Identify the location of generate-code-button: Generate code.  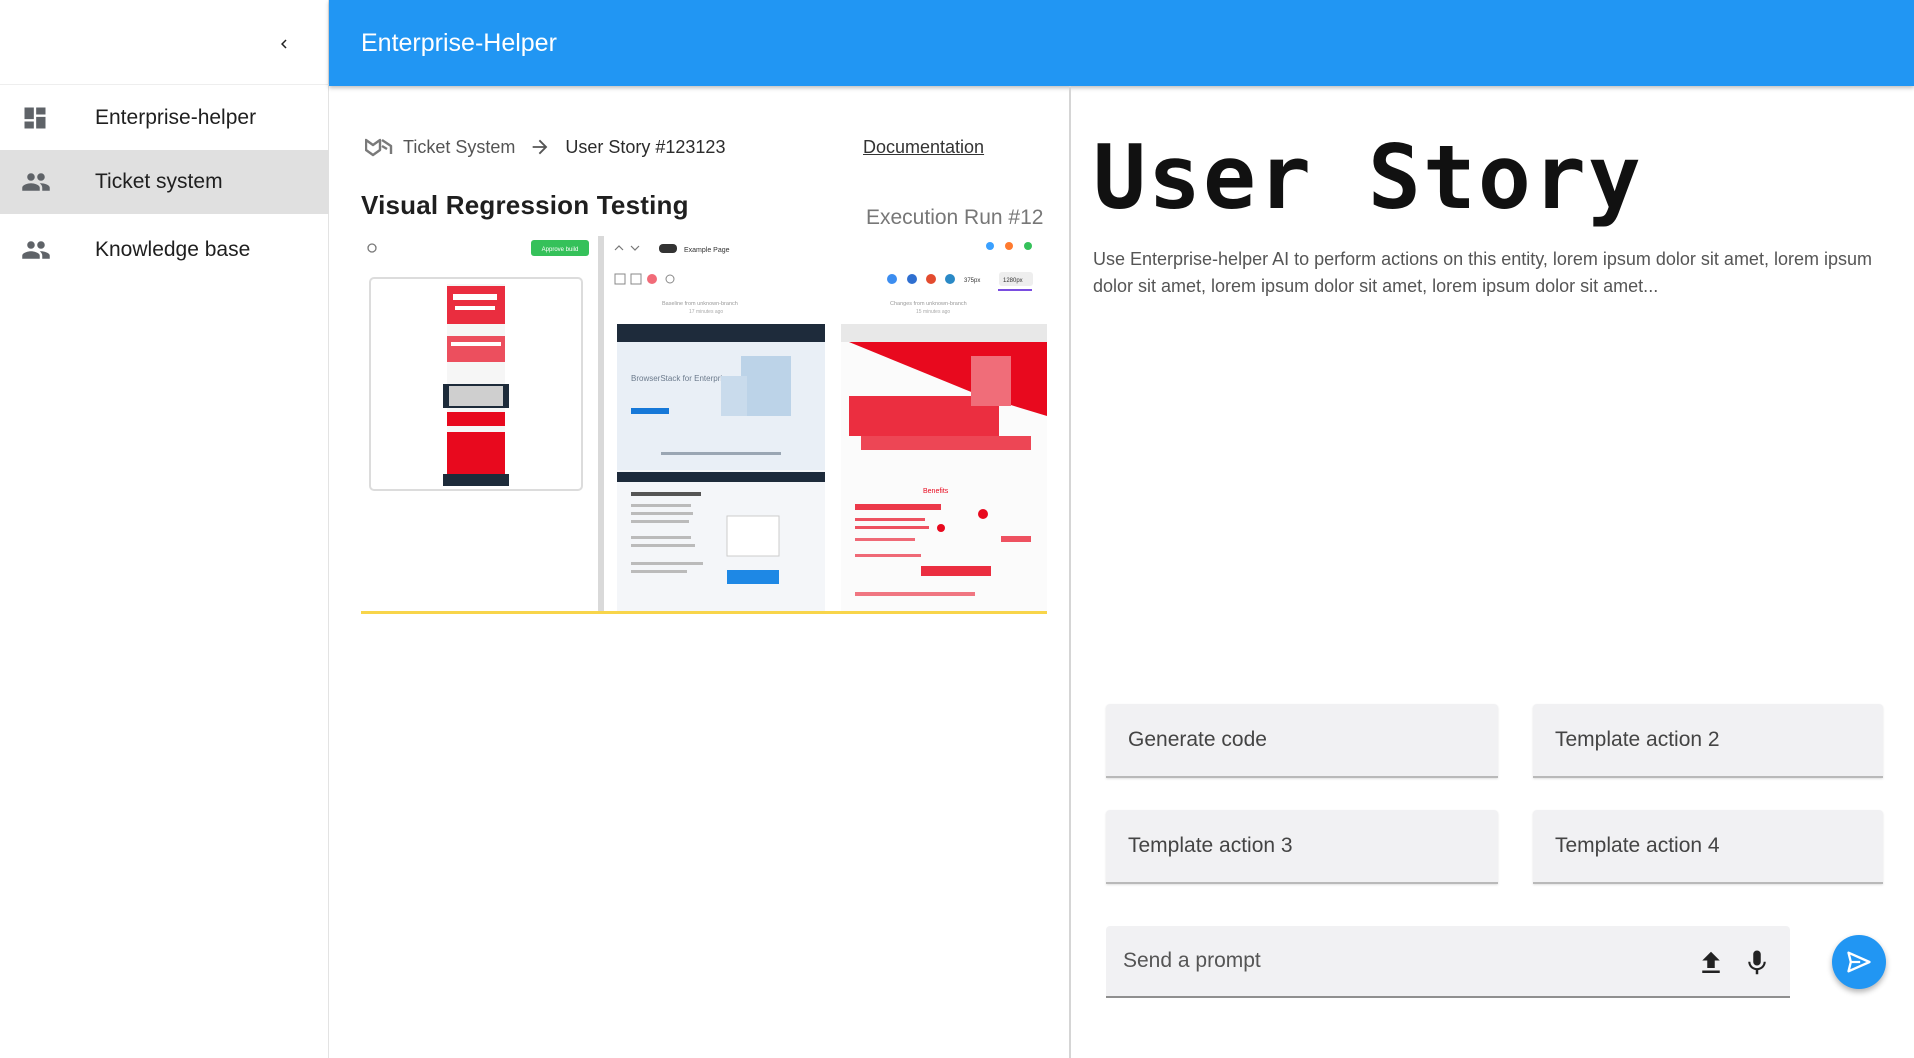
(1302, 741).